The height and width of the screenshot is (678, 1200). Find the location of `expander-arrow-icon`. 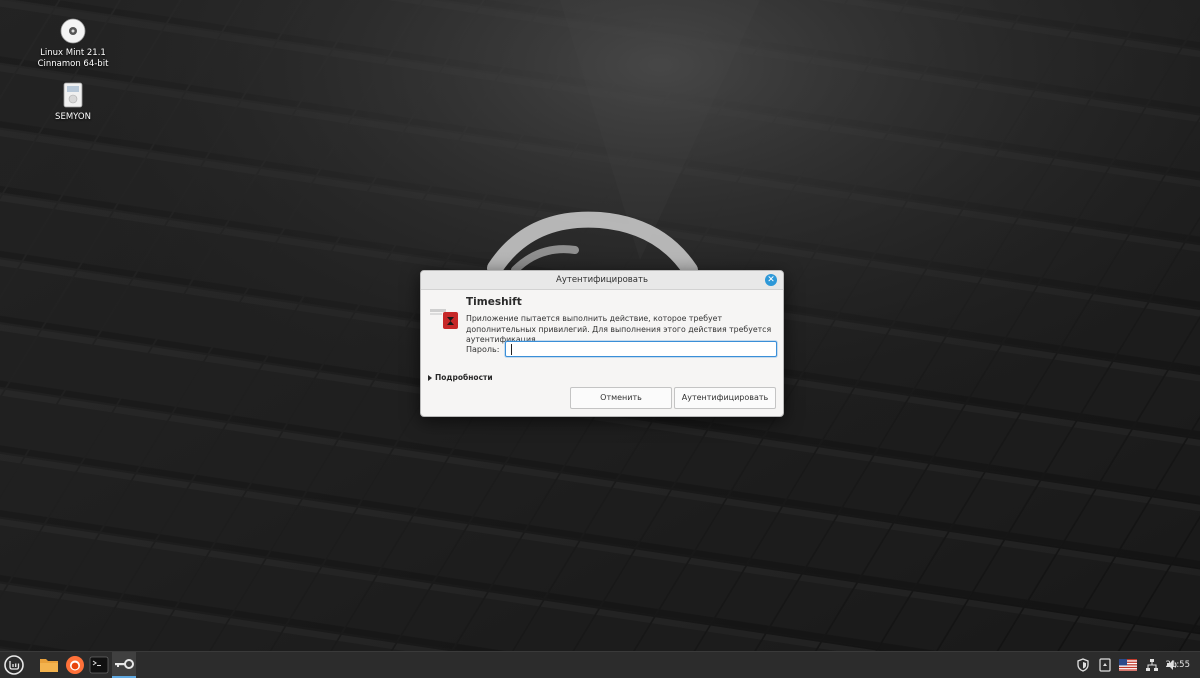

expander-arrow-icon is located at coordinates (430, 378).